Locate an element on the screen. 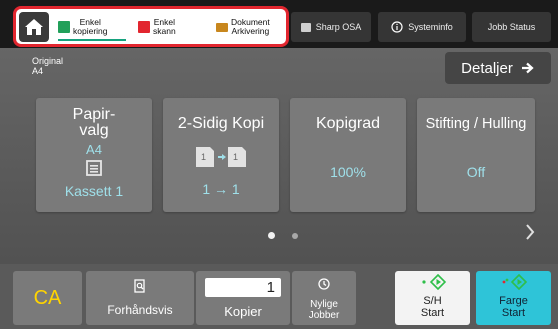 The width and height of the screenshot is (558, 329). sharp-osa-button: Sharp OSA is located at coordinates (331, 27).